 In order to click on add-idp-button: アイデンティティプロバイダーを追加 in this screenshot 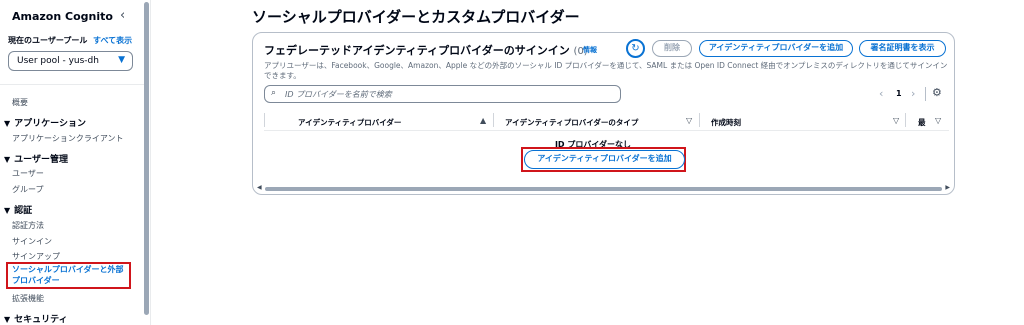, I will do `click(776, 48)`.